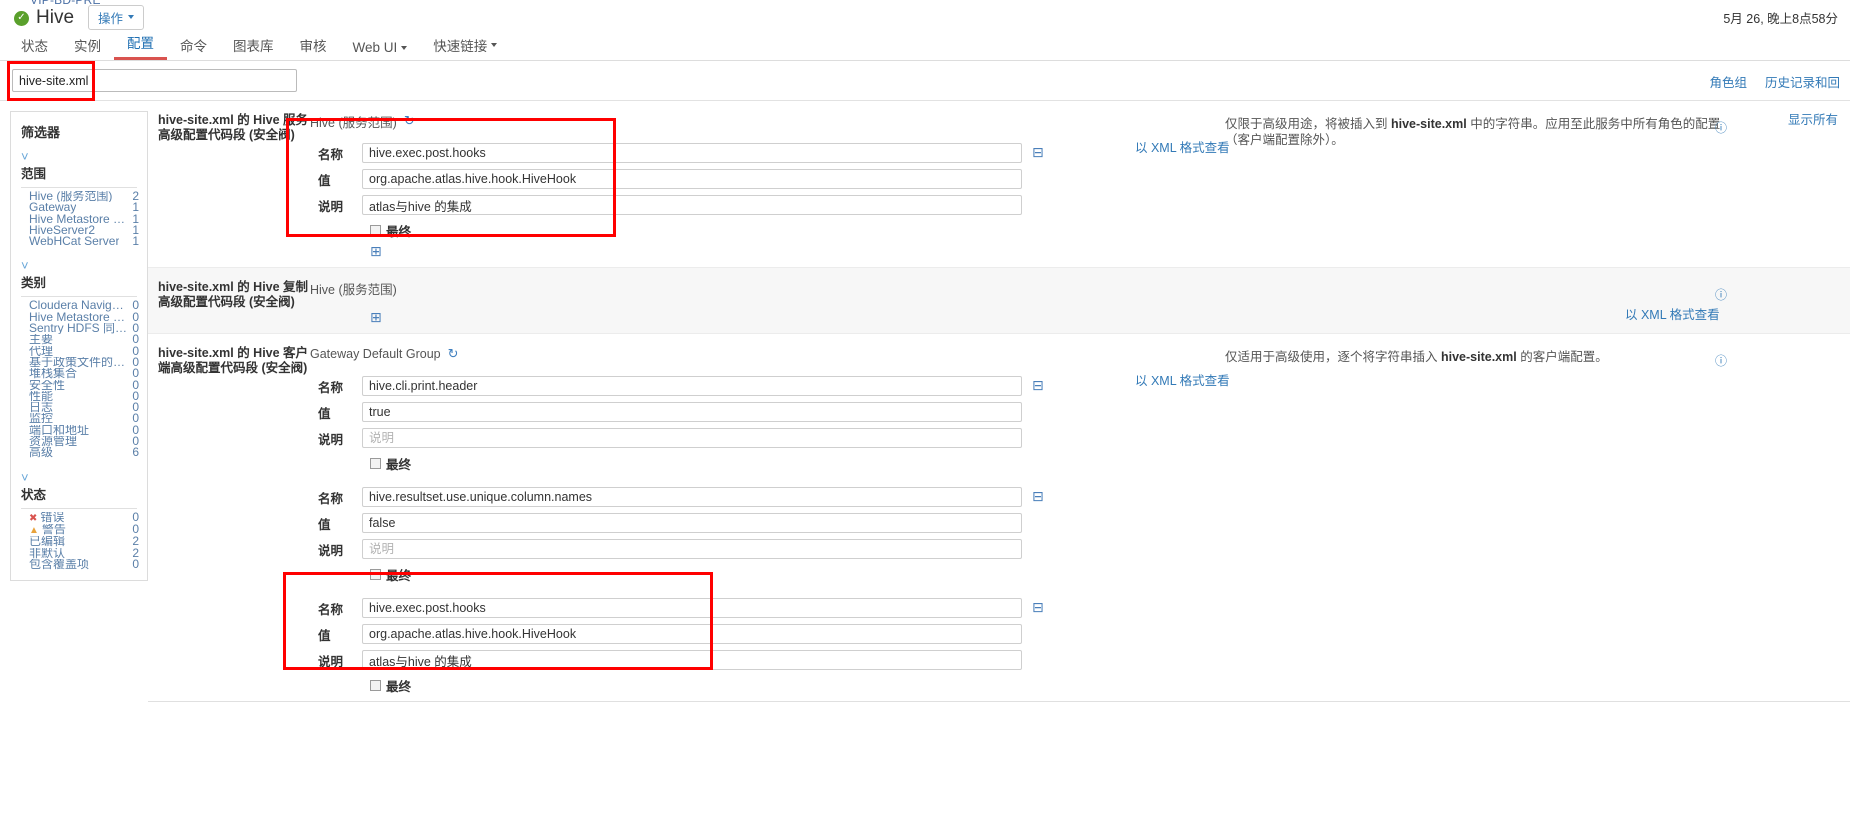 The image size is (1850, 829). I want to click on filter-item-category: Hive Metastore 数... 0, so click(79, 317).